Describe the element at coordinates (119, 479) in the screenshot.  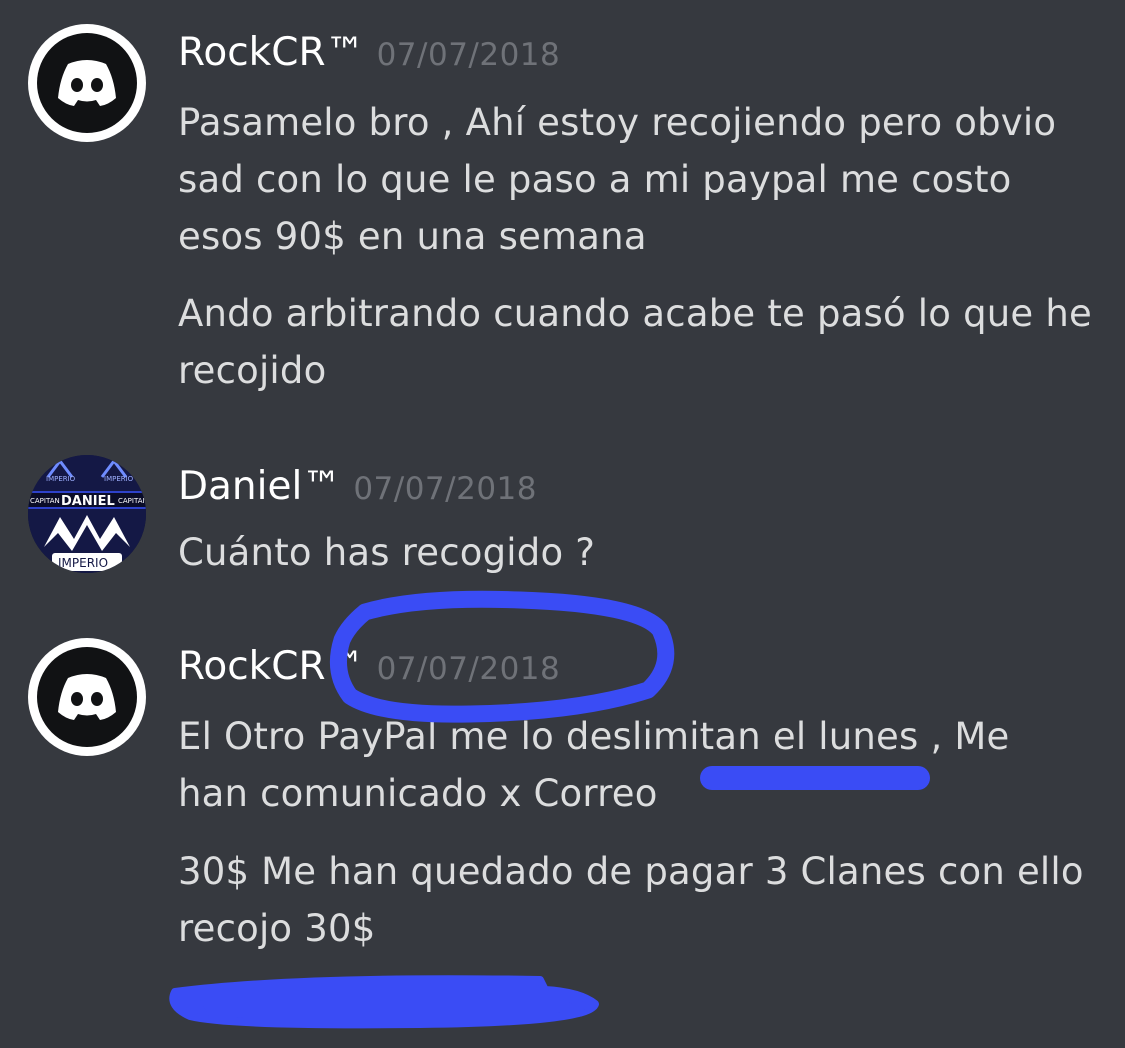
I see `avatar-text-top-right: IMPERIO` at that location.